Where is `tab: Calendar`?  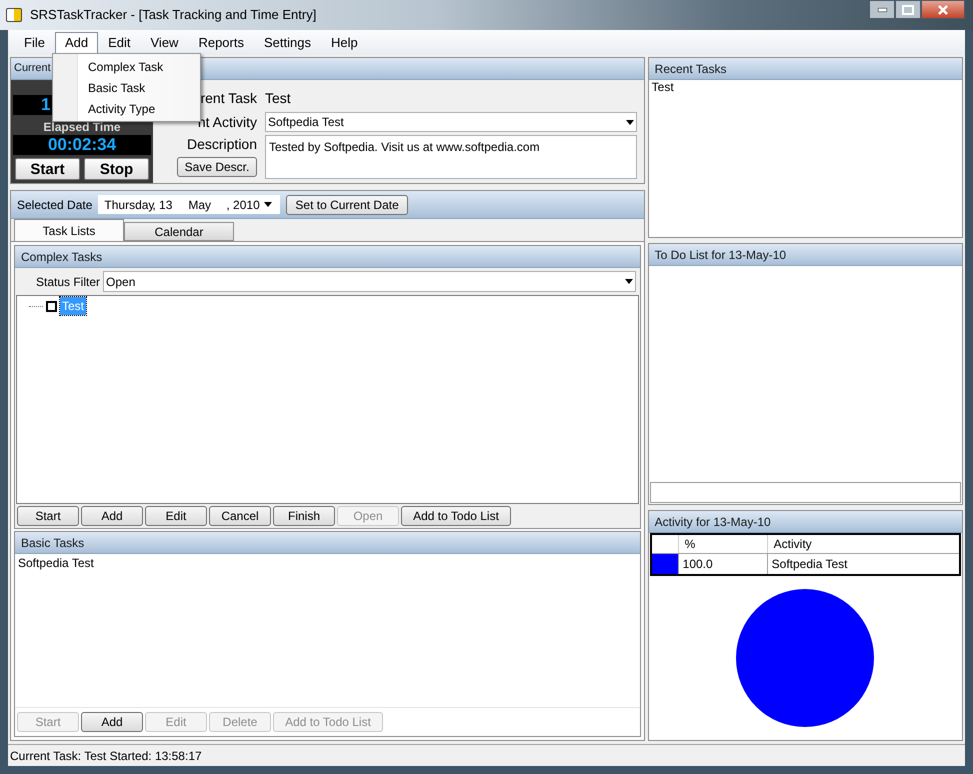
tab: Calendar is located at coordinates (179, 231).